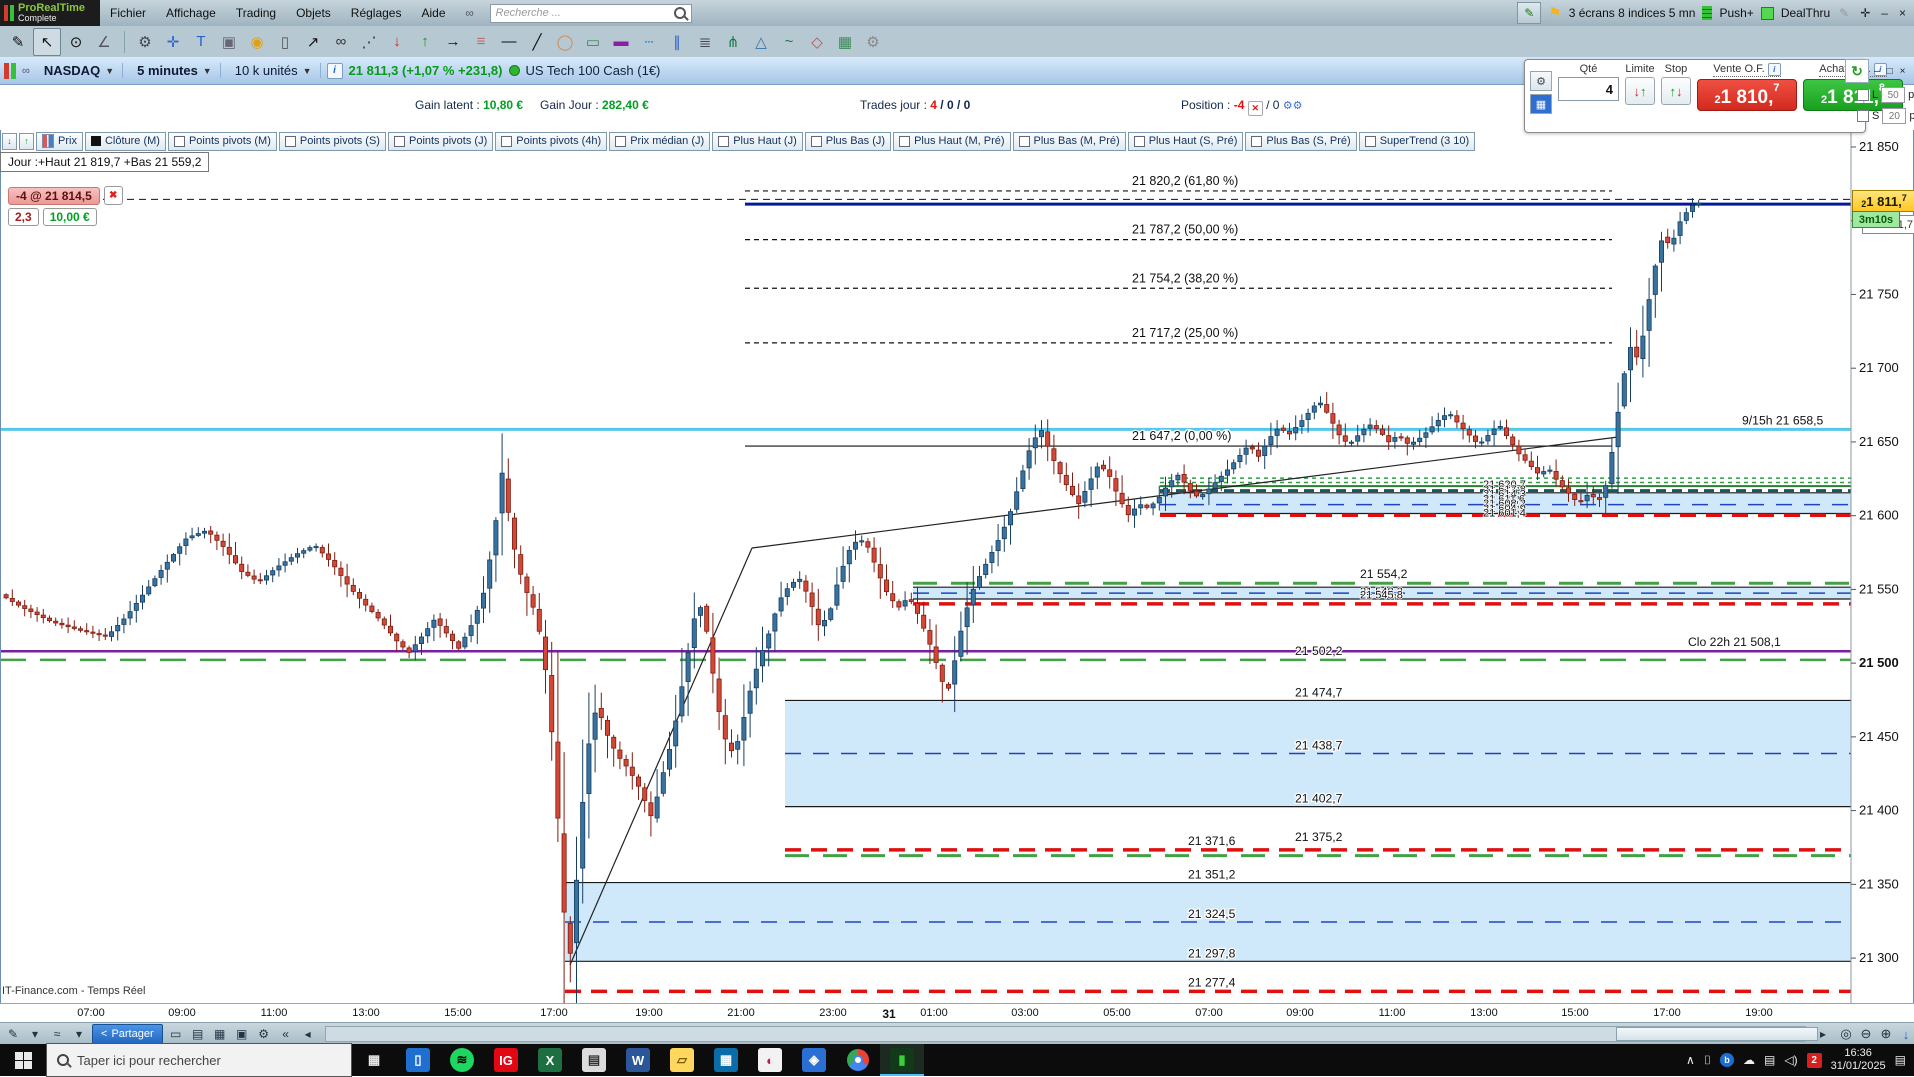 Image resolution: width=1914 pixels, height=1077 pixels. What do you see at coordinates (1886, 1034) in the screenshot?
I see `zoom-in-icon: ⊕` at bounding box center [1886, 1034].